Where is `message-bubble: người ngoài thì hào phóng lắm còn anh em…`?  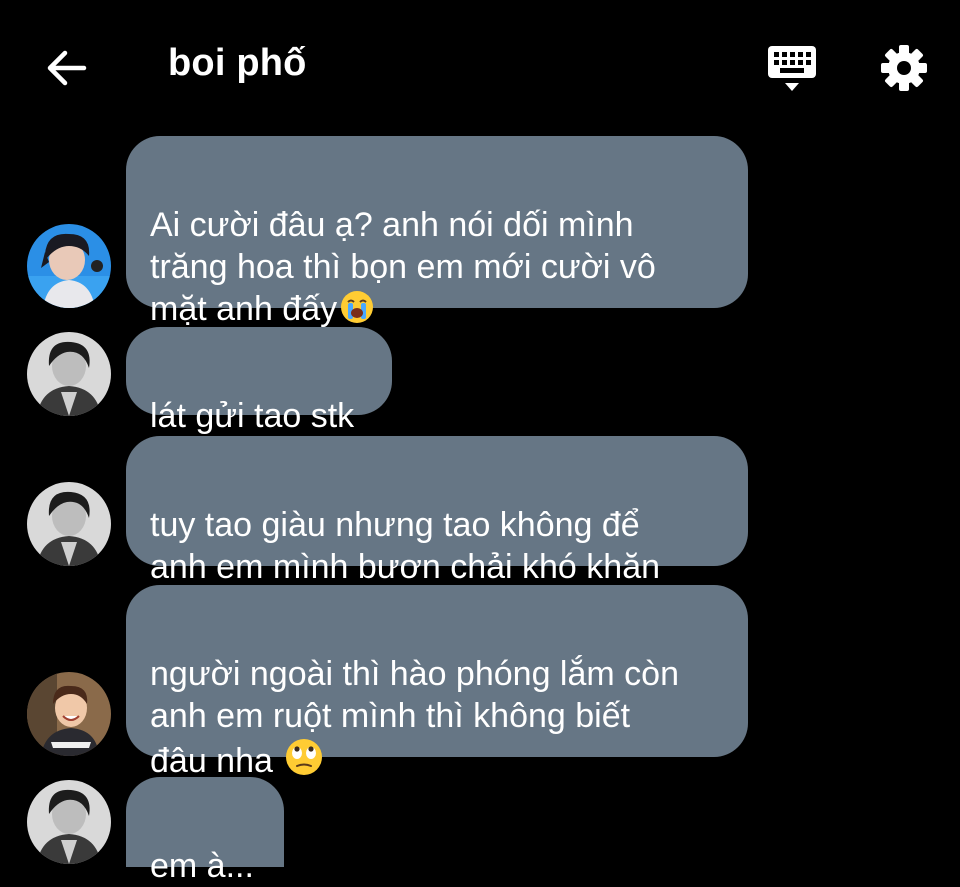
message-bubble: người ngoài thì hào phóng lắm còn anh em… is located at coordinates (437, 682).